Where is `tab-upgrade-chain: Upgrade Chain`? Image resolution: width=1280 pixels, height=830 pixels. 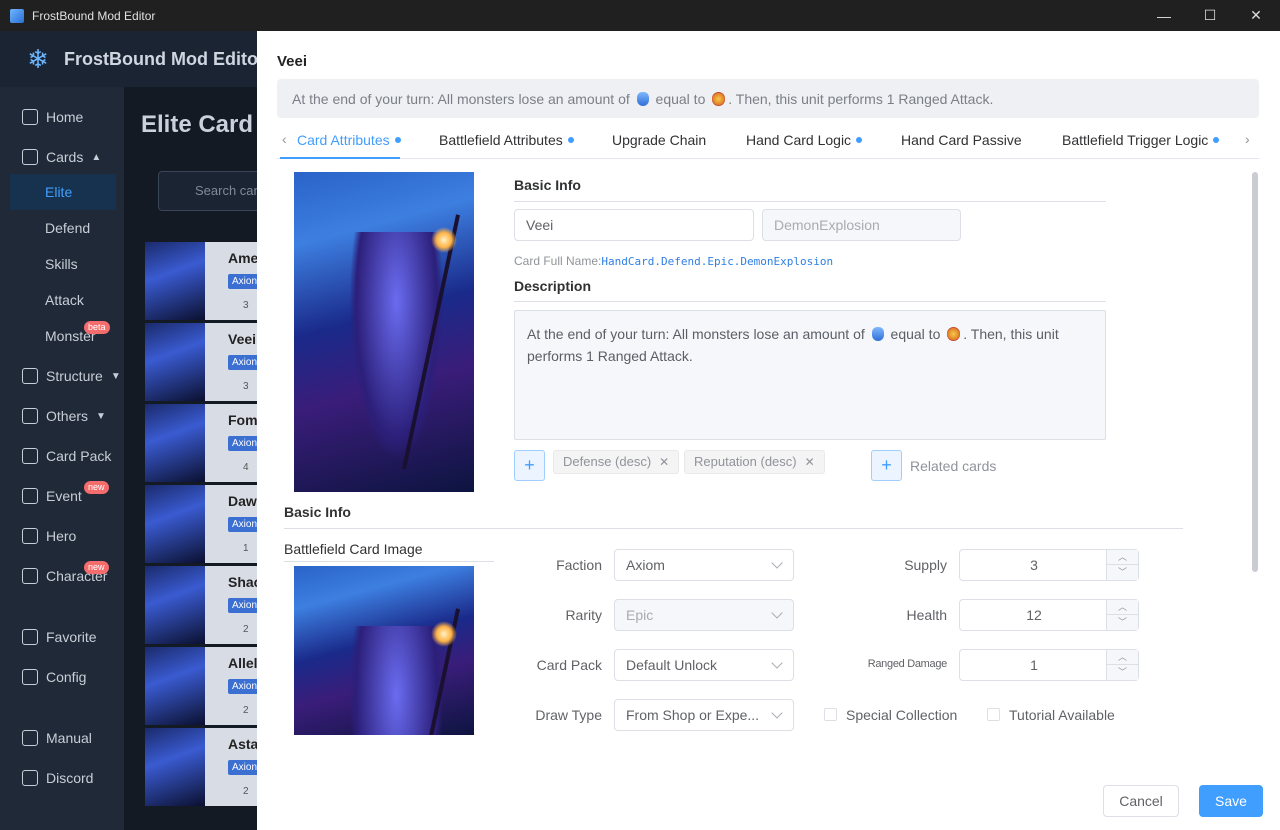
tab-upgrade-chain: Upgrade Chain is located at coordinates (659, 140).